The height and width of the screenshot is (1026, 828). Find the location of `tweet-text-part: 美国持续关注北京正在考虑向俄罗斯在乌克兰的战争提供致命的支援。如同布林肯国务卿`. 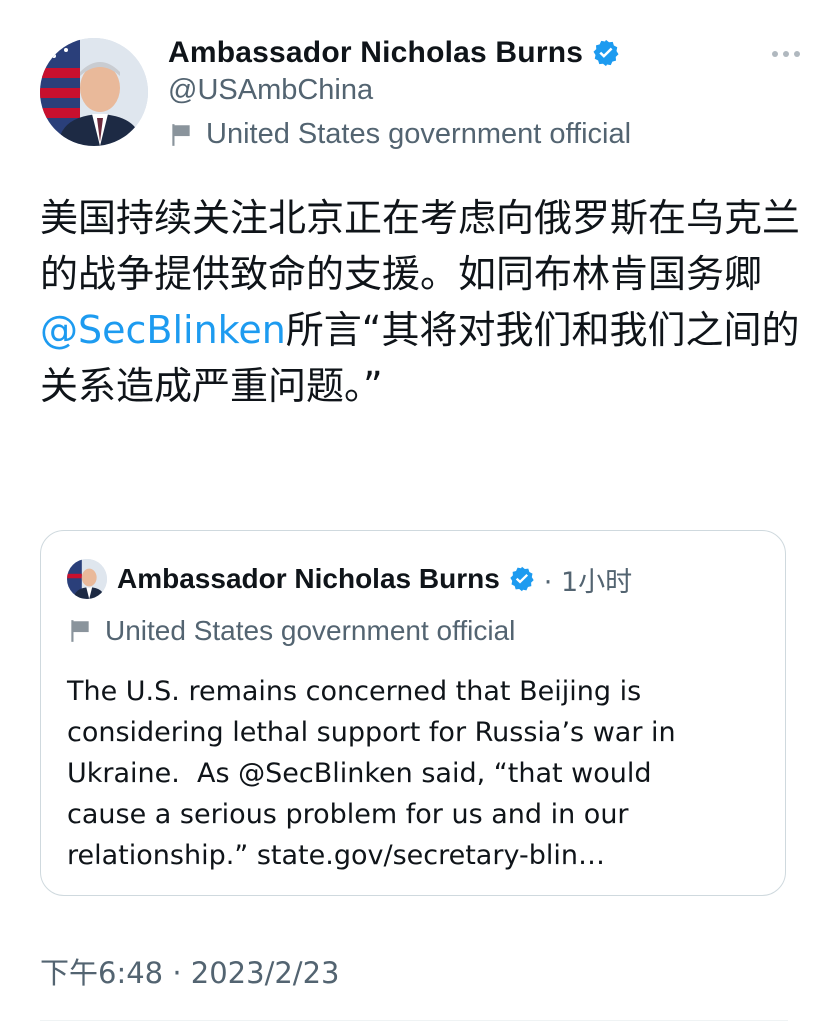

tweet-text-part: 美国持续关注北京正在考虑向俄罗斯在乌克兰的战争提供致命的支援。如同布林肯国务卿 is located at coordinates (420, 246).